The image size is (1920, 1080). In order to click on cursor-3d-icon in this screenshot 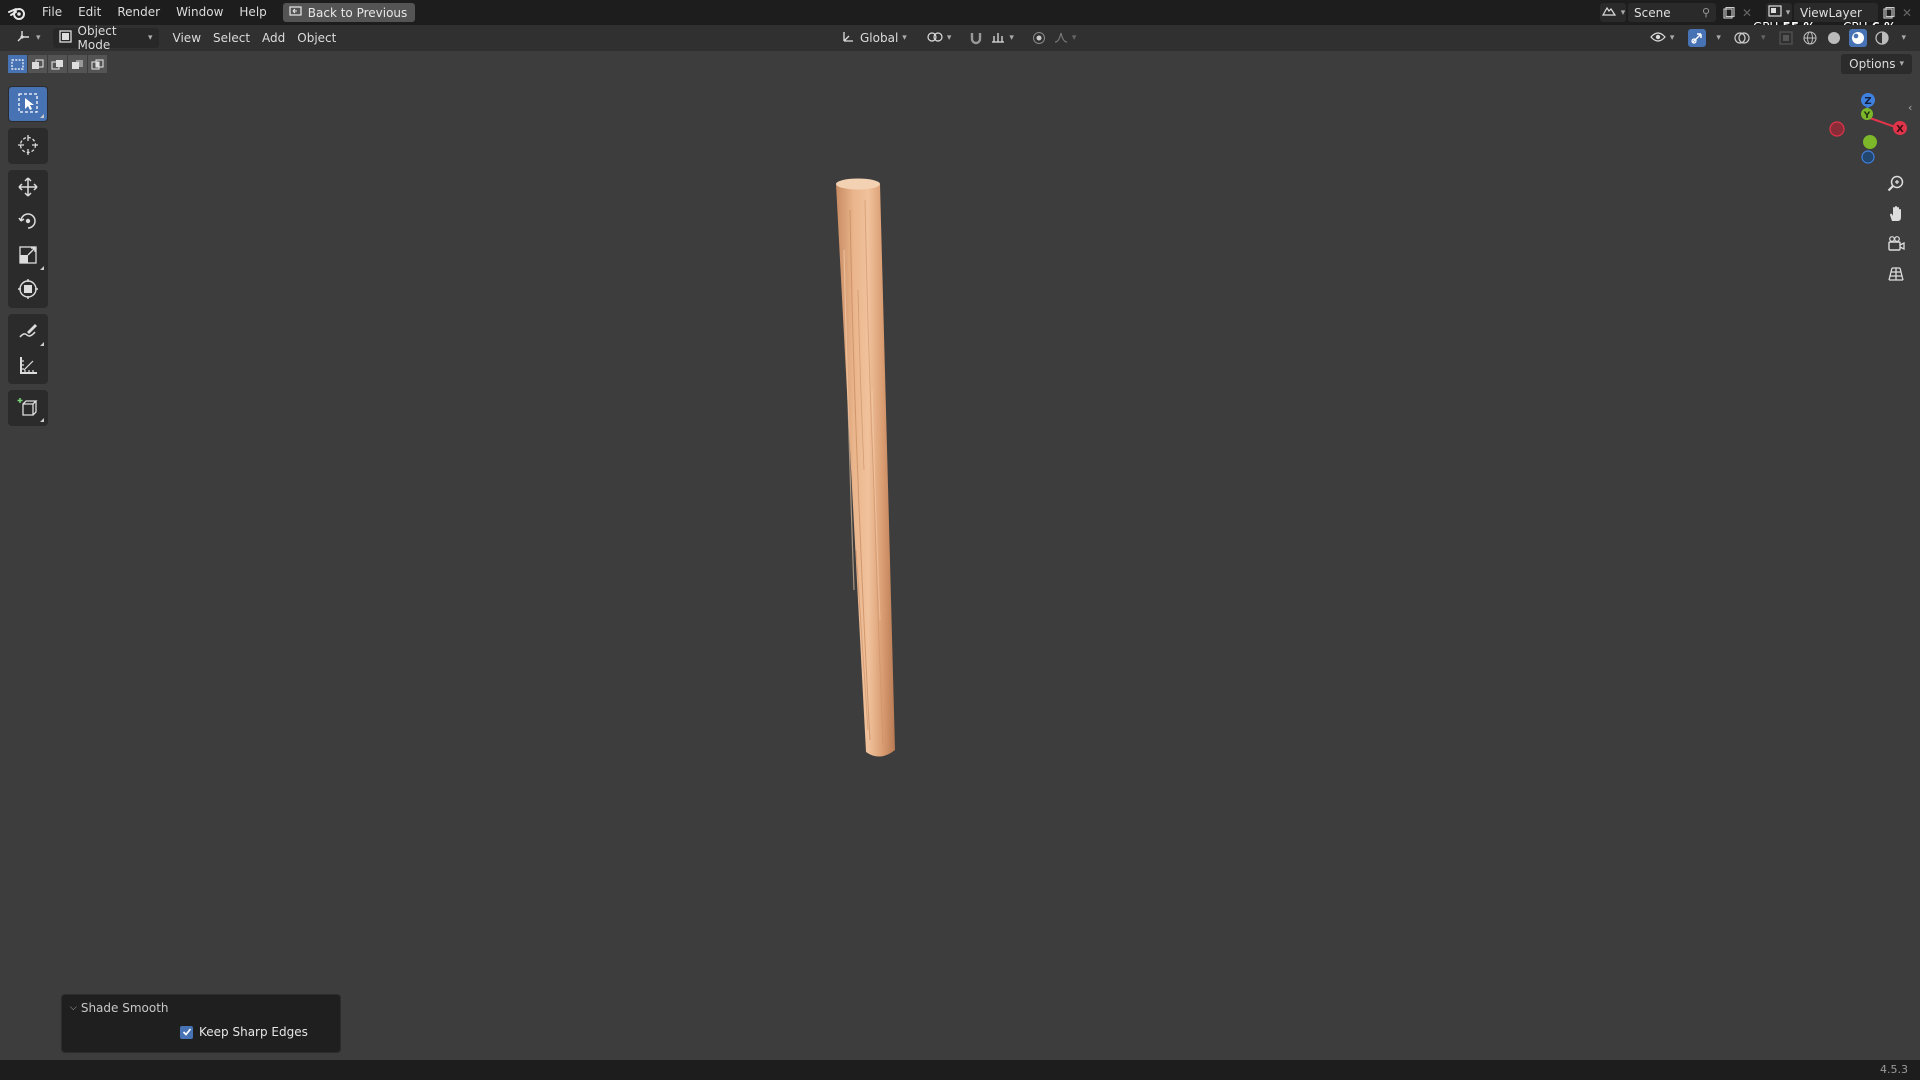, I will do `click(28, 146)`.